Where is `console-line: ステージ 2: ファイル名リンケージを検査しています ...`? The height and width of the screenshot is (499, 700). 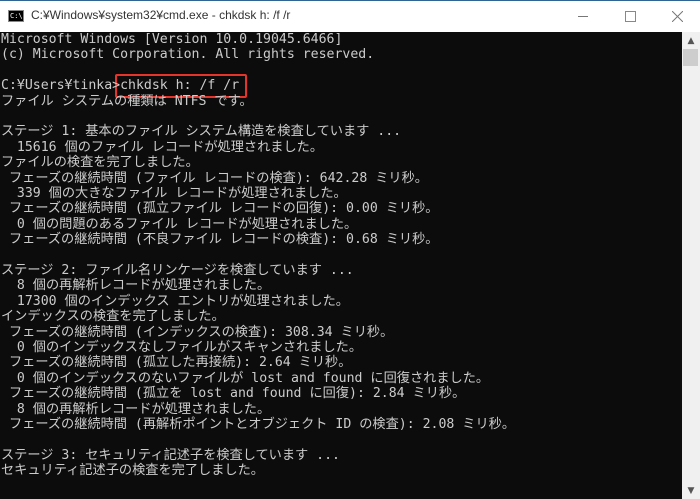 console-line: ステージ 2: ファイル名リンケージを検査しています ... is located at coordinates (177, 270).